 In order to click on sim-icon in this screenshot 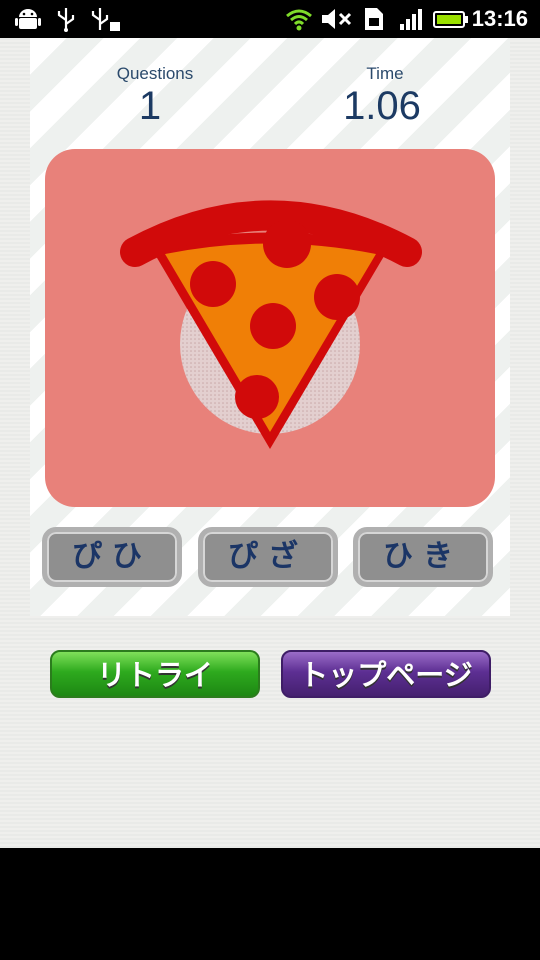, I will do `click(374, 19)`.